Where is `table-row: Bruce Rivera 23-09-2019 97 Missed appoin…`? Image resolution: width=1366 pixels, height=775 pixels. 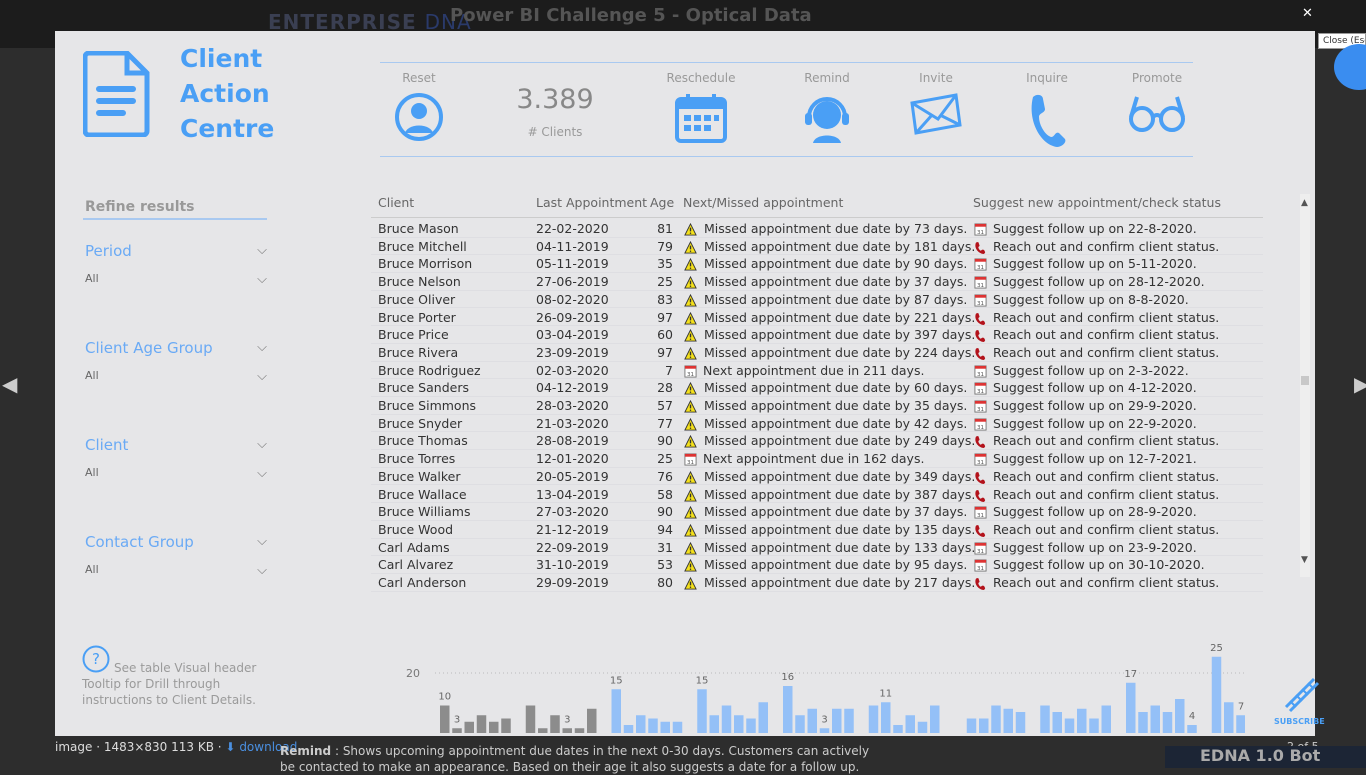
table-row: Bruce Rivera 23-09-2019 97 Missed appoin… is located at coordinates (817, 353).